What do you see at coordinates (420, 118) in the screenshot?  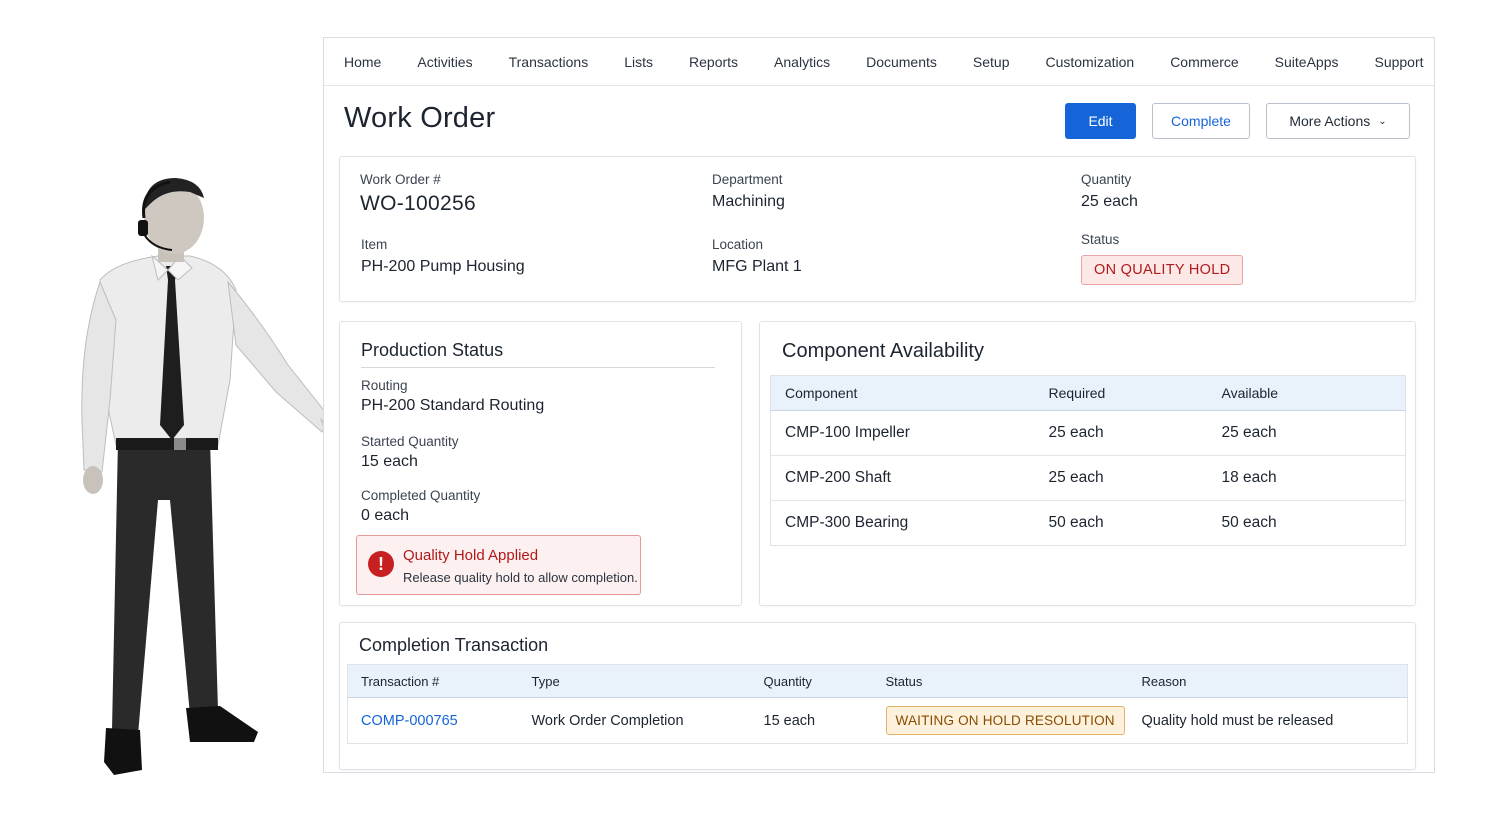 I see `page-title: Work Order` at bounding box center [420, 118].